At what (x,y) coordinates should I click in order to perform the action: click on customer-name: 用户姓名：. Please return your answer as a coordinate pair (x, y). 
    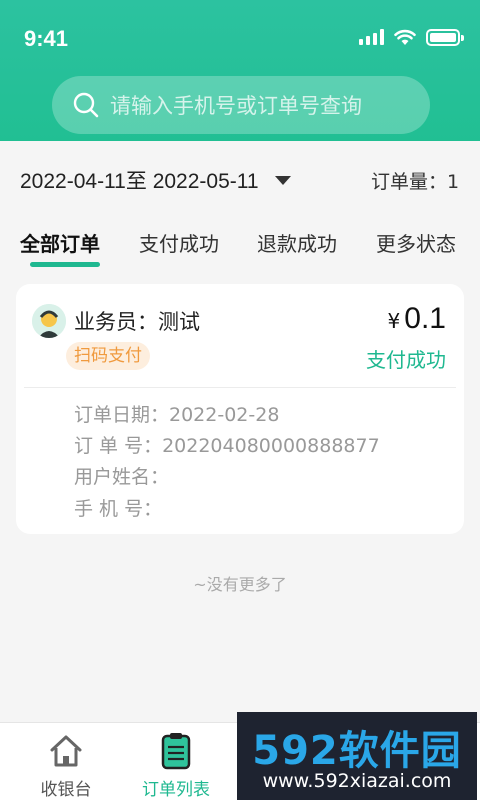
    Looking at the image, I should click on (122, 477).